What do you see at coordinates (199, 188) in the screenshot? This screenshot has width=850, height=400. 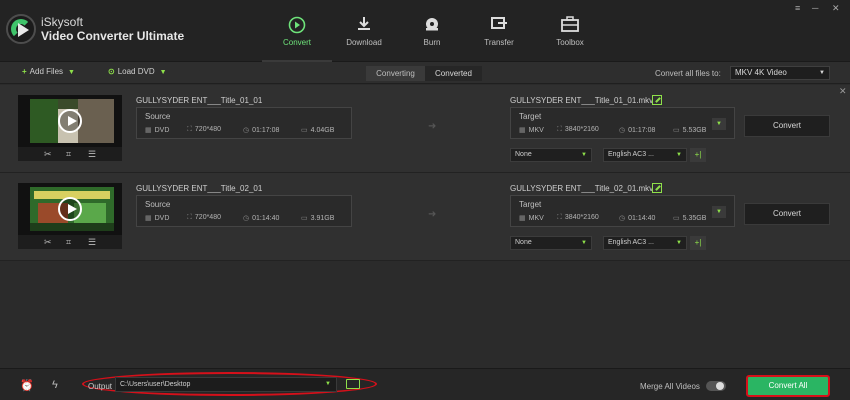 I see `source-filename: GULLYSYDER ENT___Title_02_01` at bounding box center [199, 188].